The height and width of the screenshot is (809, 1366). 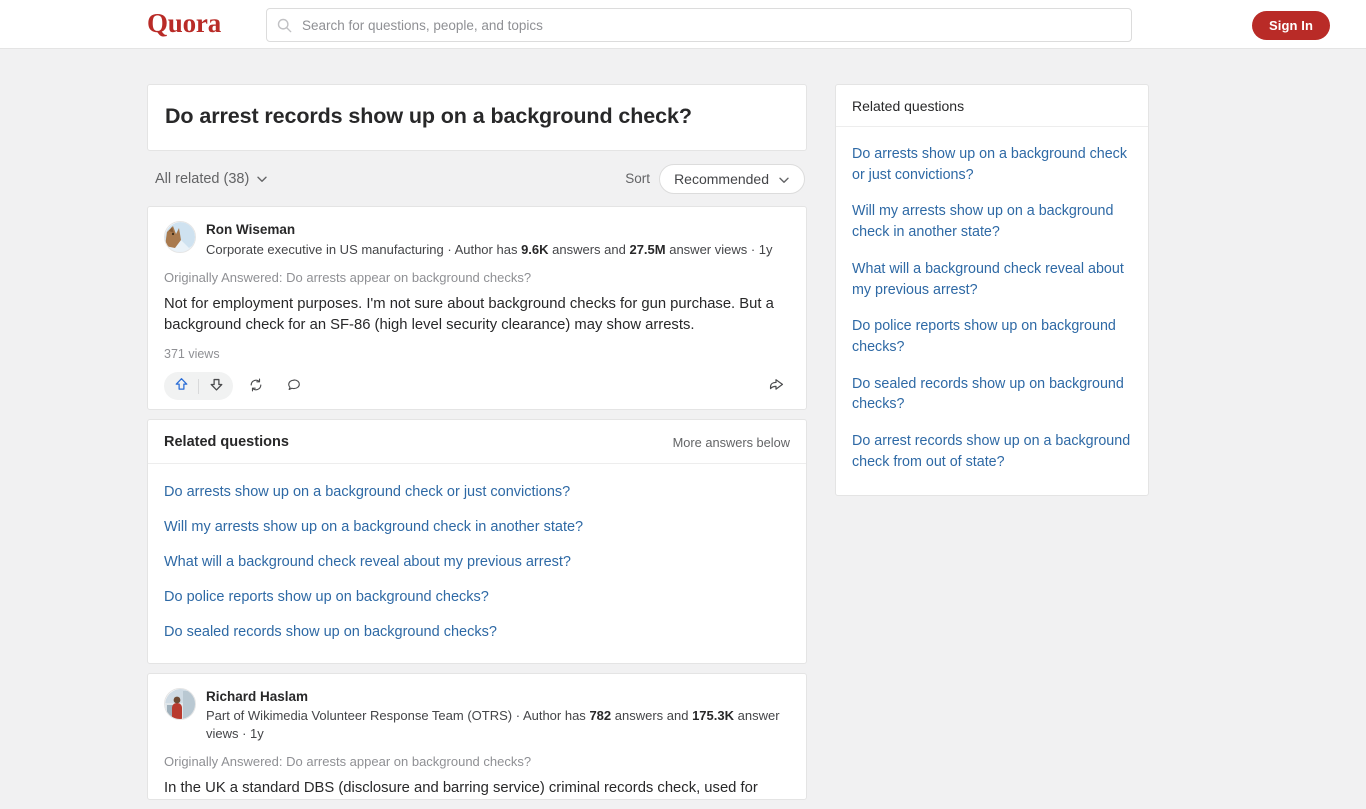 What do you see at coordinates (236, 386) in the screenshot?
I see `actions-left` at bounding box center [236, 386].